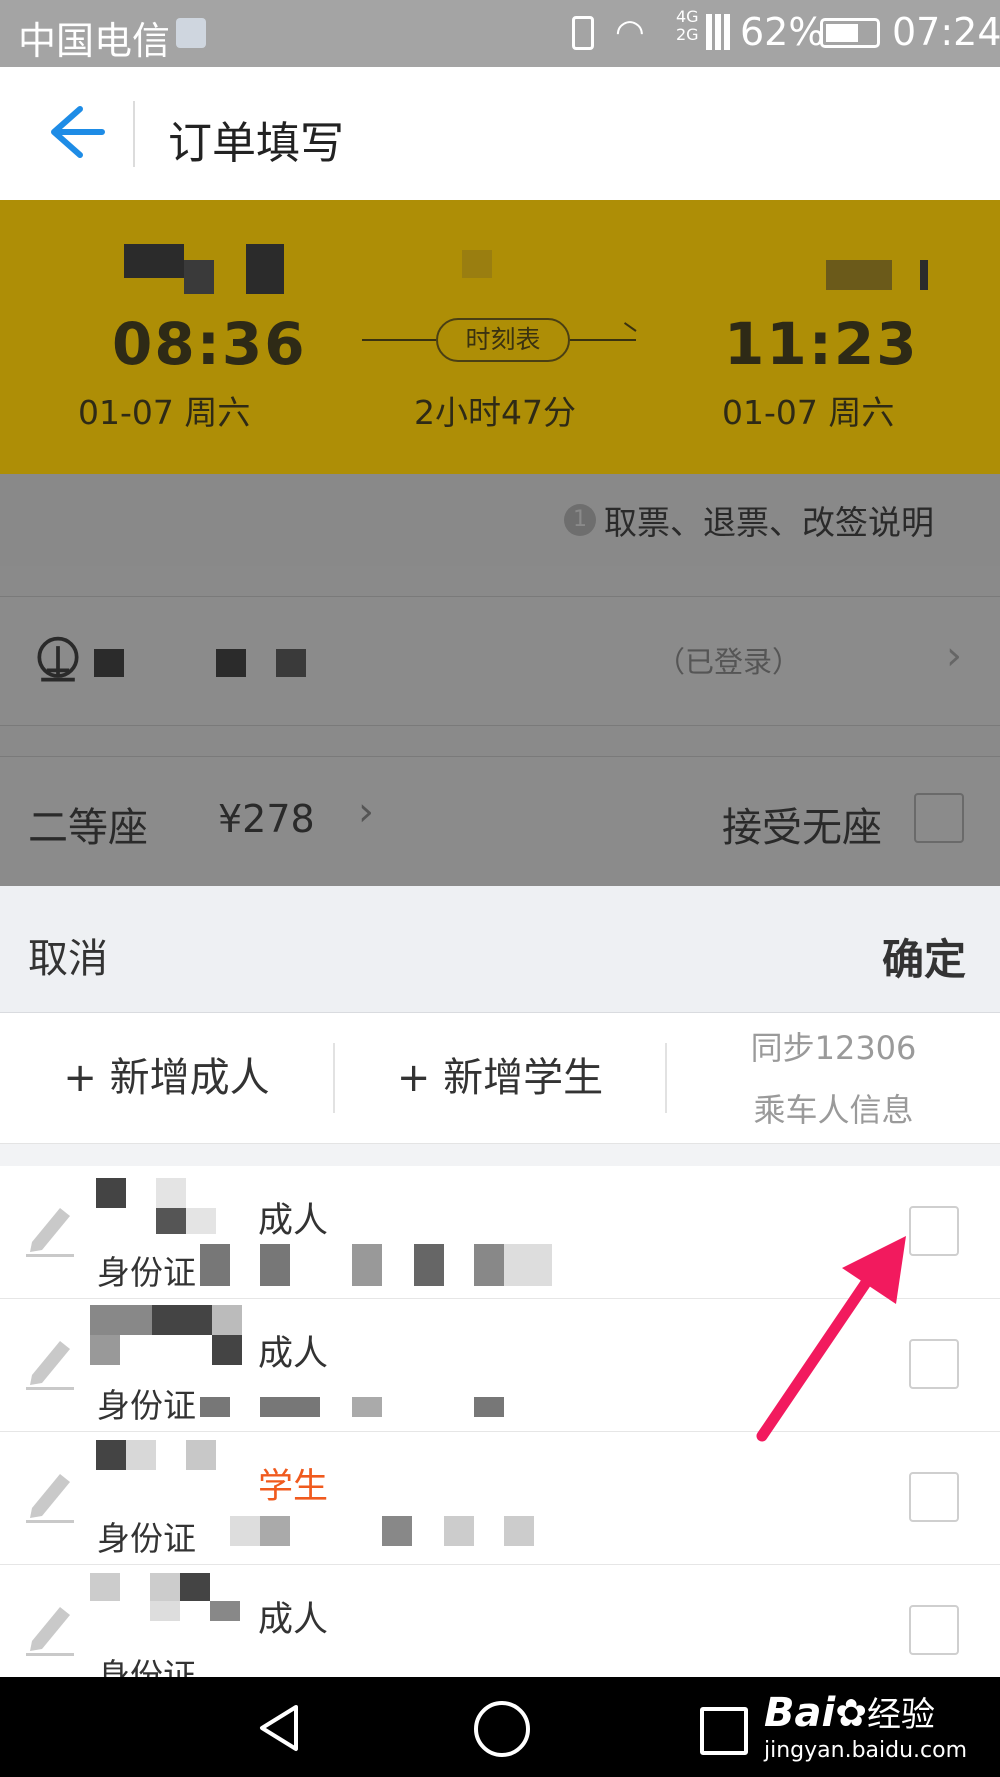 The width and height of the screenshot is (1000, 1777). What do you see at coordinates (134, 134) in the screenshot?
I see `title-divider` at bounding box center [134, 134].